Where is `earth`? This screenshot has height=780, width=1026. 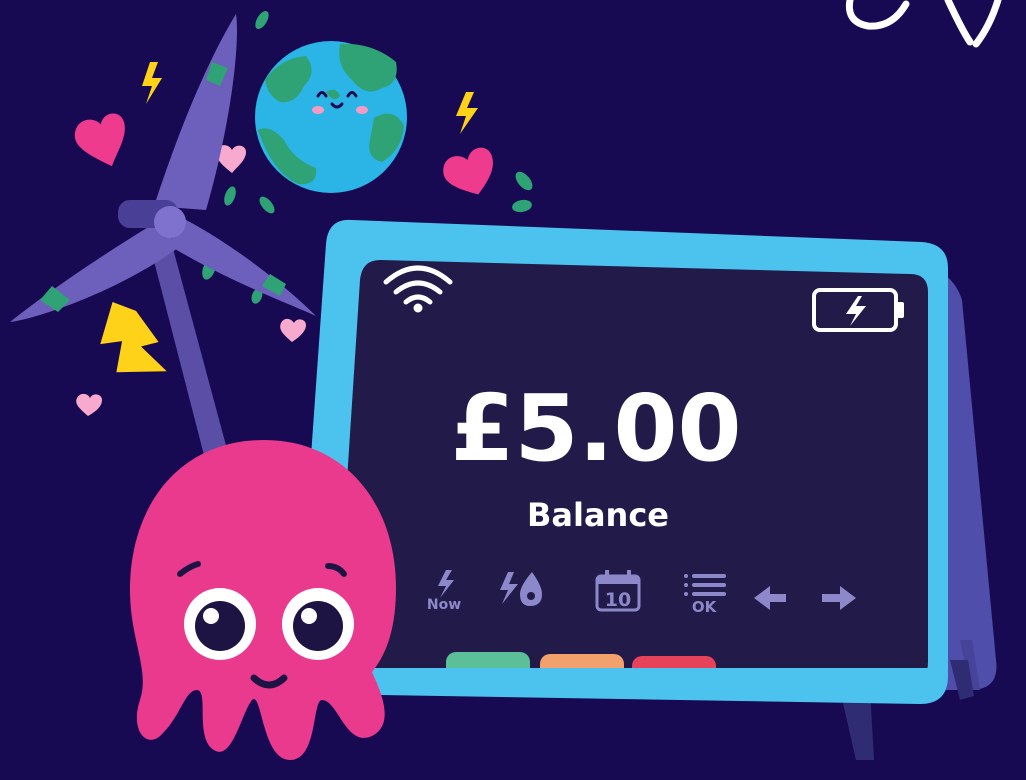
earth is located at coordinates (331, 117).